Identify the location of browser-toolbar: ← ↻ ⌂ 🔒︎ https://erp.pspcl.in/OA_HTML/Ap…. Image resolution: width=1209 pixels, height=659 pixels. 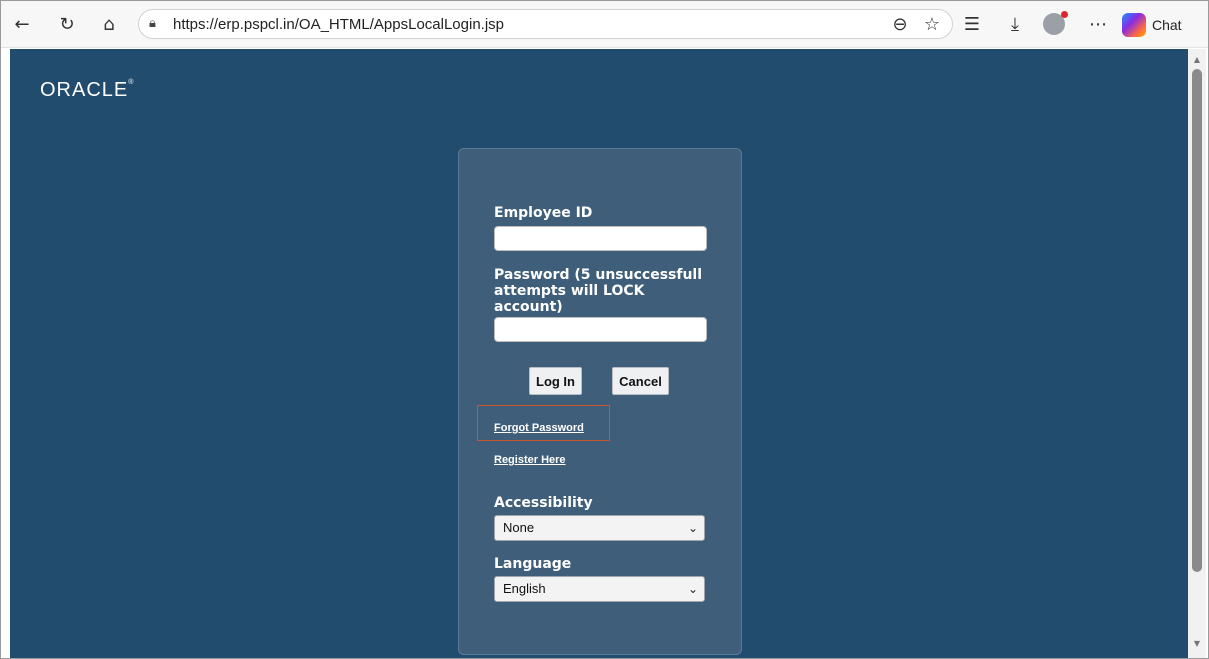
(604, 24).